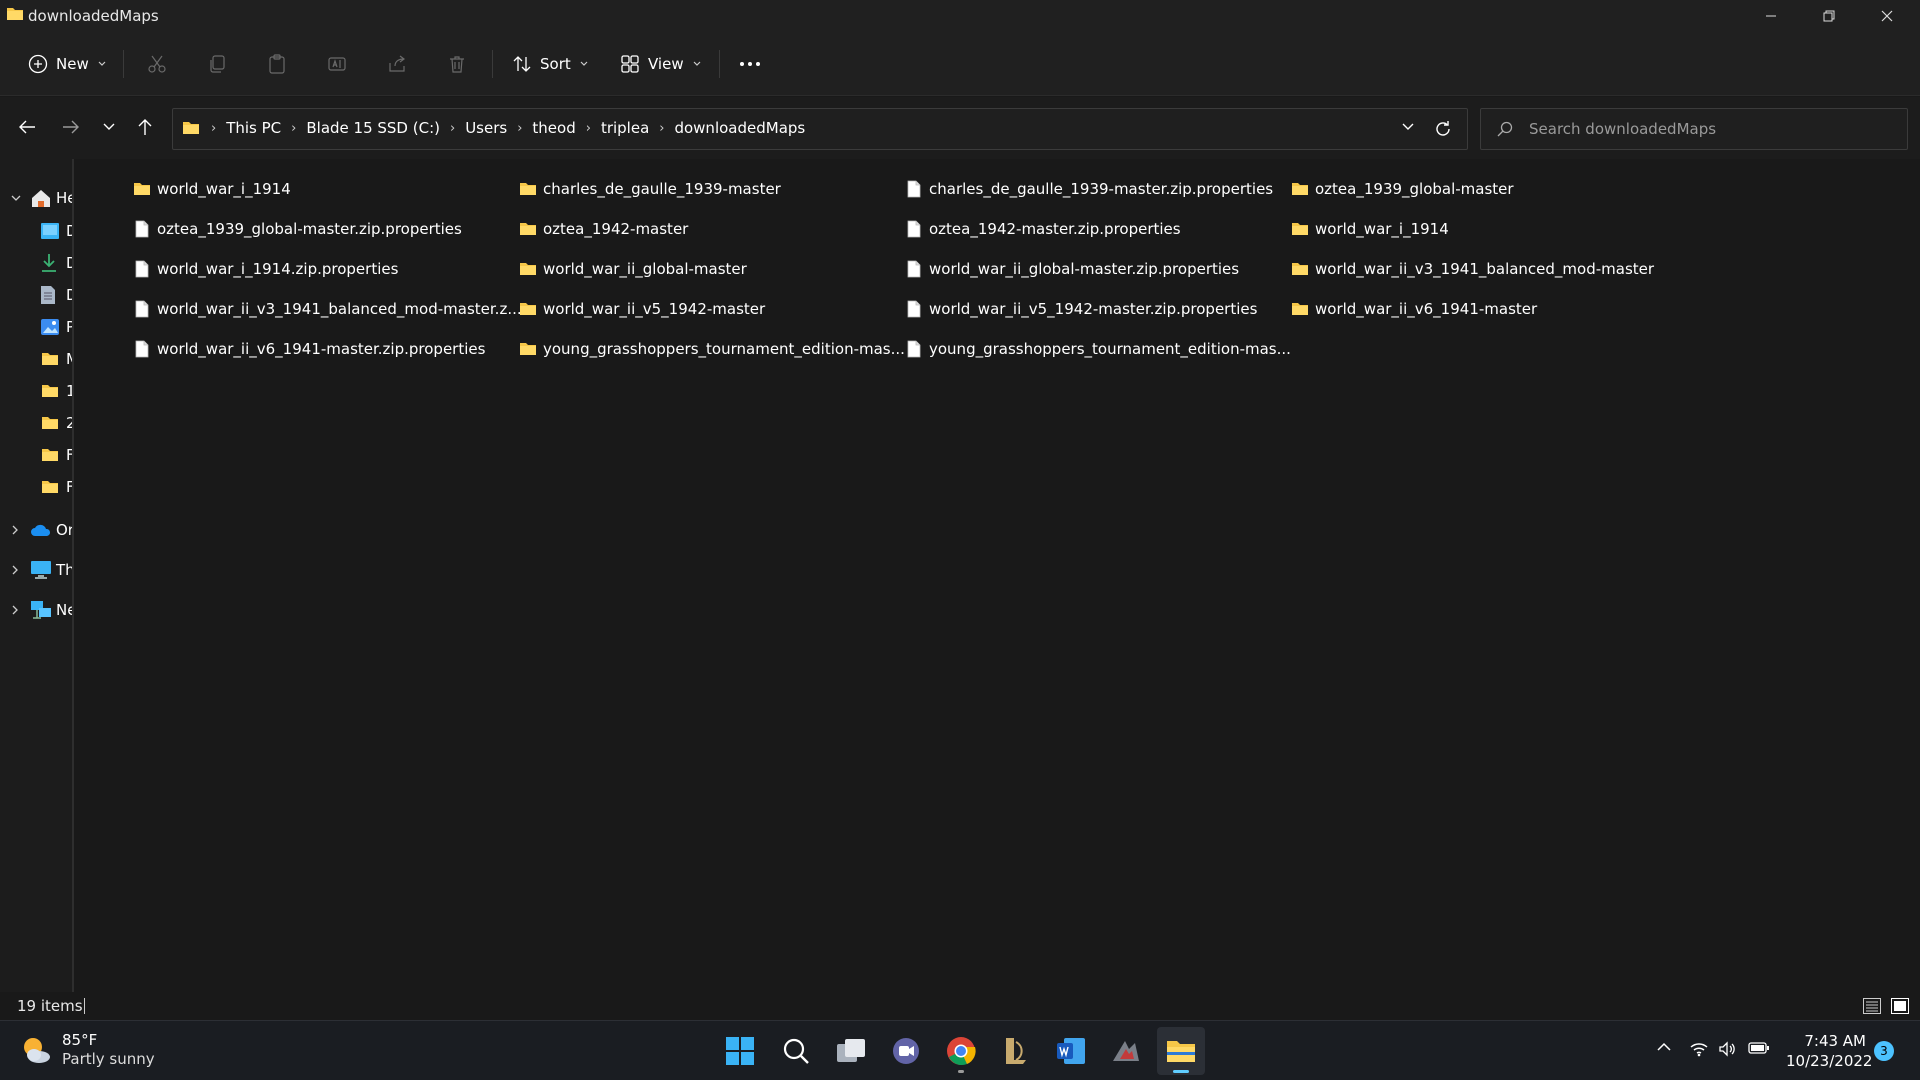 The image size is (1920, 1080). I want to click on more-options-button, so click(750, 64).